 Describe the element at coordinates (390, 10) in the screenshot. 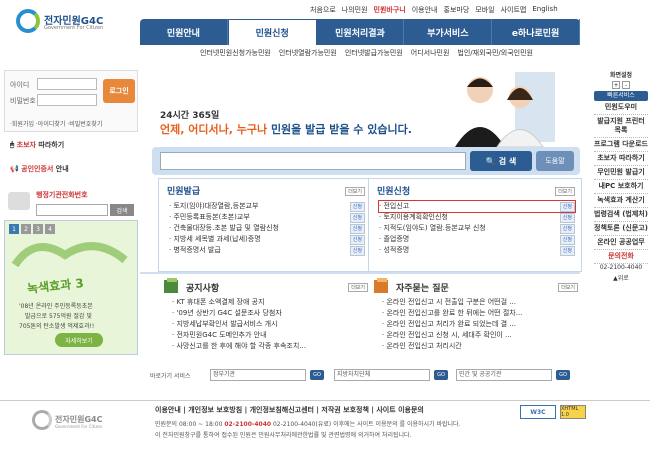

I see `util-link-basket: 민원바구니` at that location.